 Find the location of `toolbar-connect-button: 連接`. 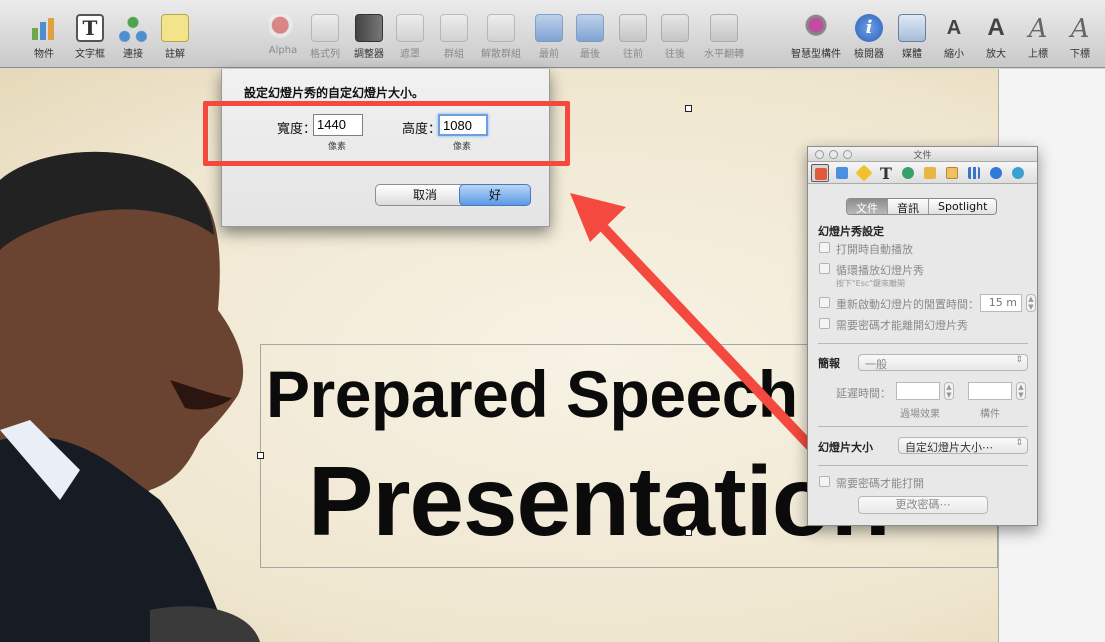

toolbar-connect-button: 連接 is located at coordinates (133, 37).